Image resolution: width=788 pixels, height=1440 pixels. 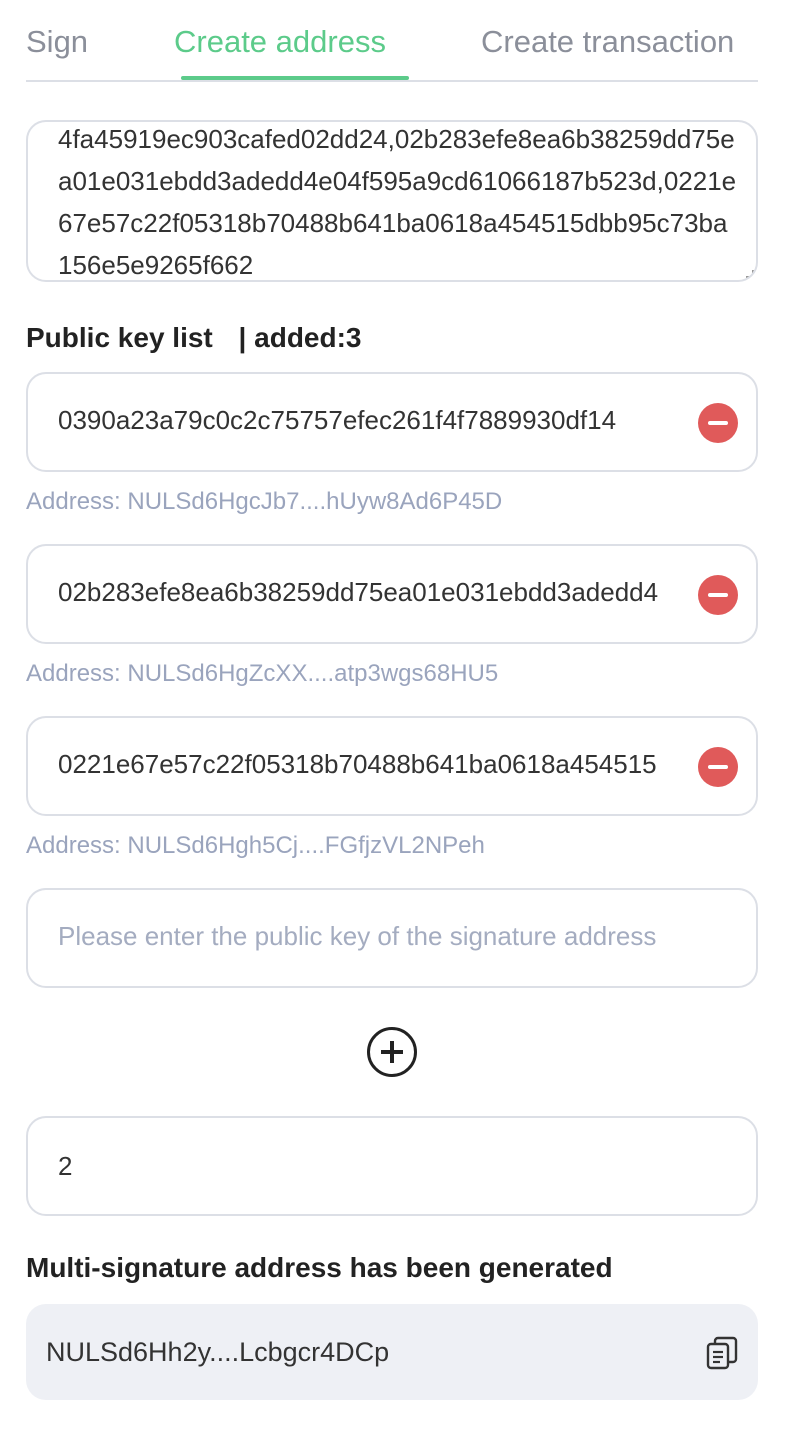 What do you see at coordinates (392, 41) in the screenshot?
I see `tab-bar: Sign Create address Create transaction` at bounding box center [392, 41].